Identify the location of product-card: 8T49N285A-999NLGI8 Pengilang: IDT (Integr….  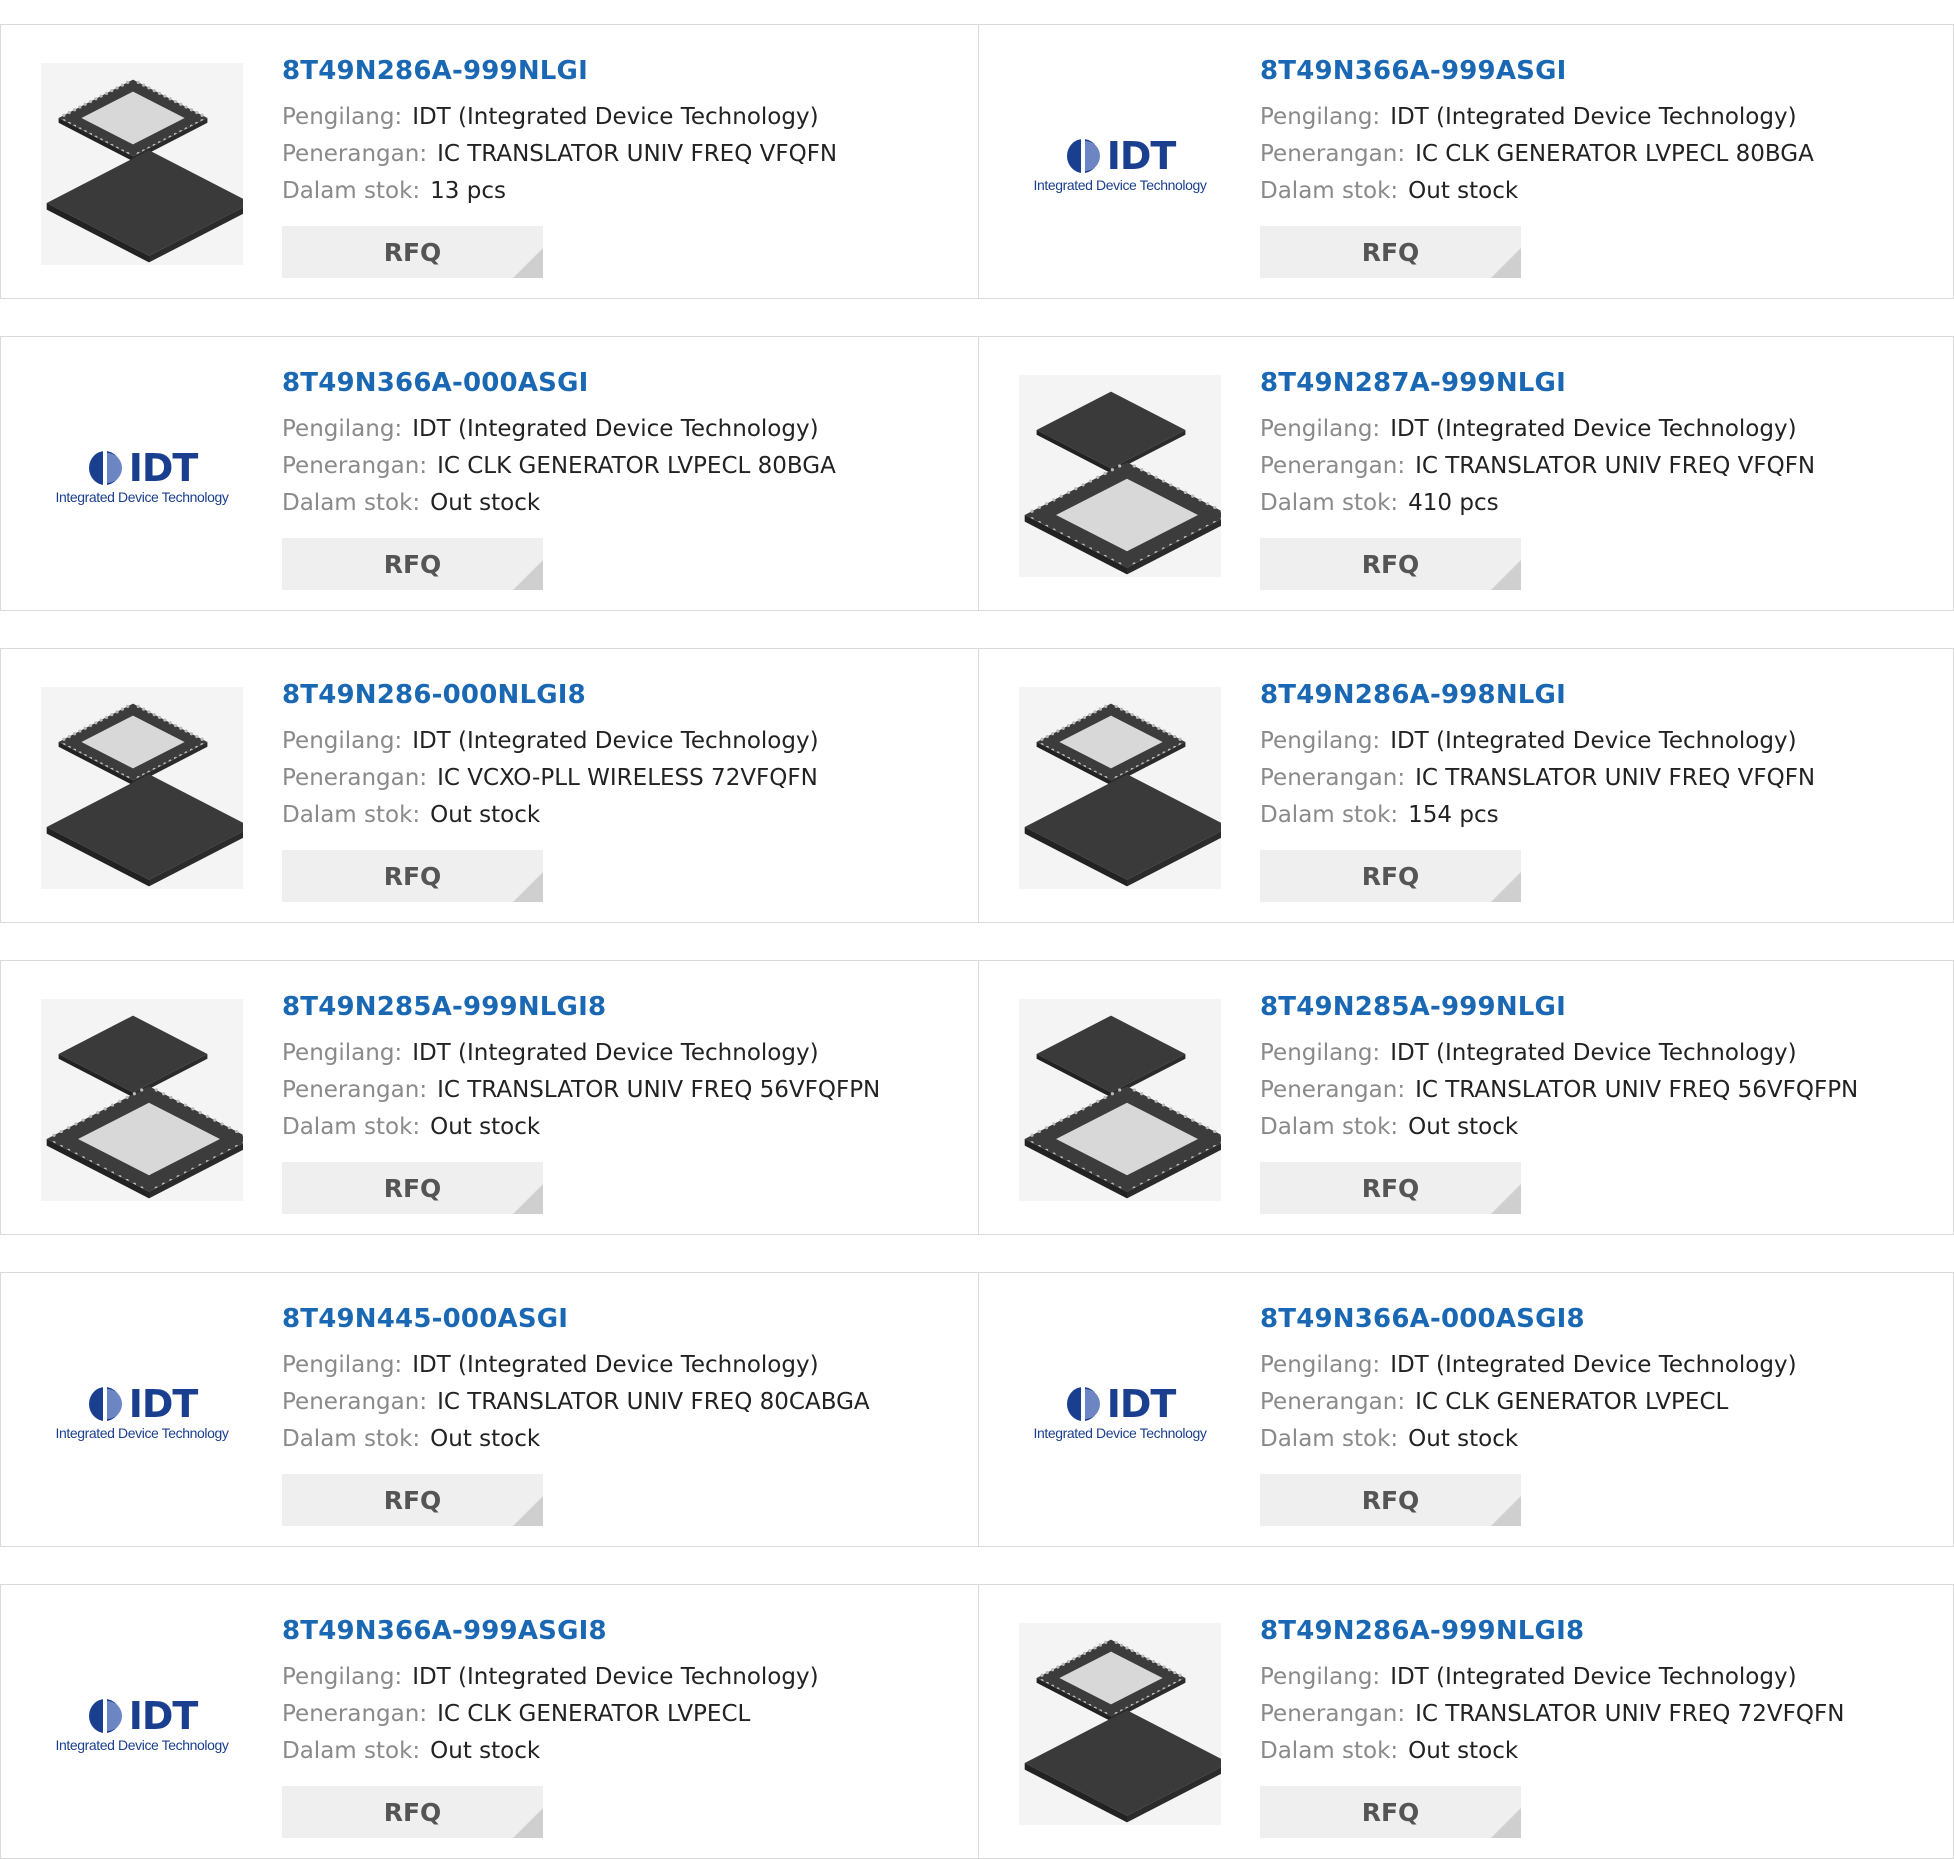
(489, 1097).